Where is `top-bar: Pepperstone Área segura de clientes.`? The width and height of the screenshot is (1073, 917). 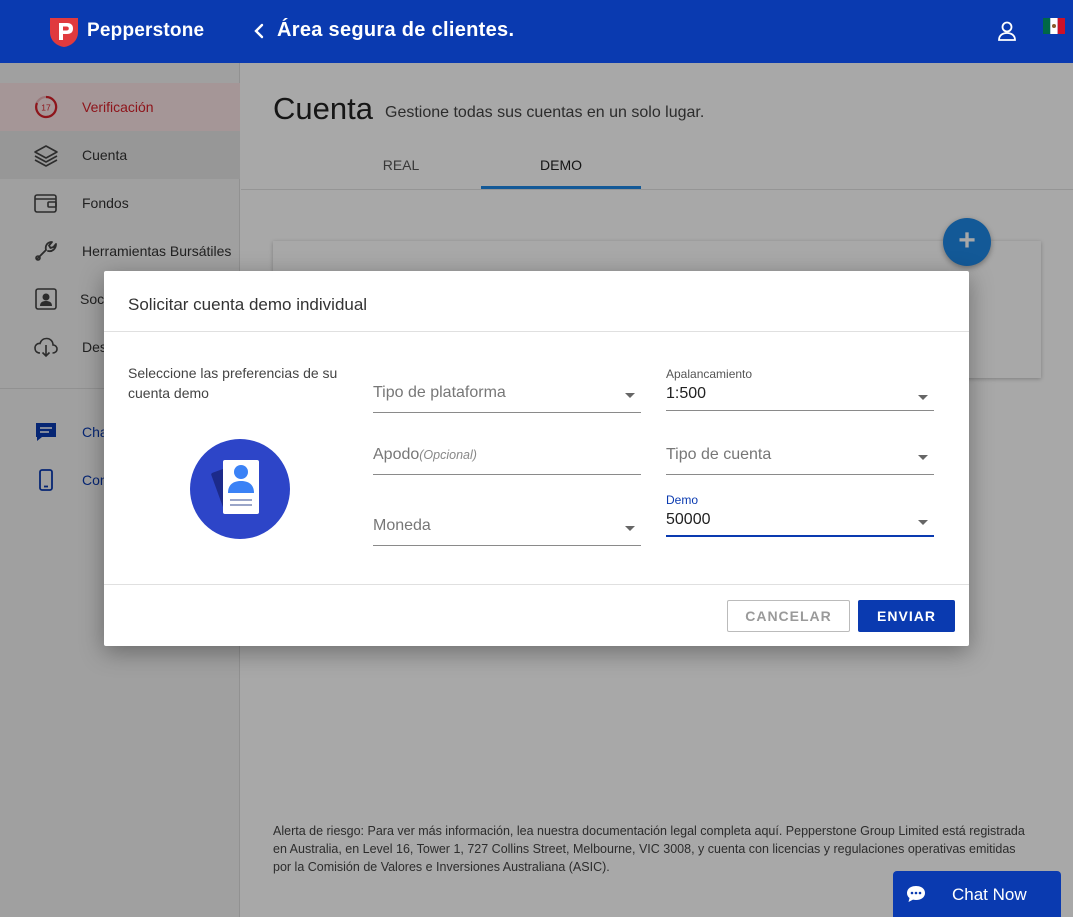
top-bar: Pepperstone Área segura de clientes. is located at coordinates (536, 31).